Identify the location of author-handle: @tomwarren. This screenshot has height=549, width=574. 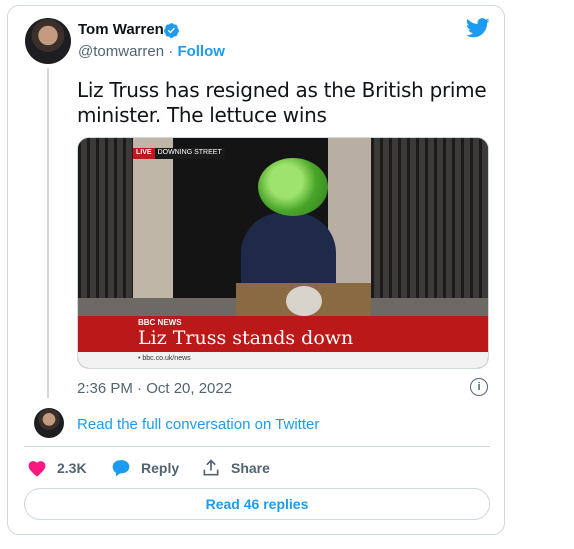
(121, 51).